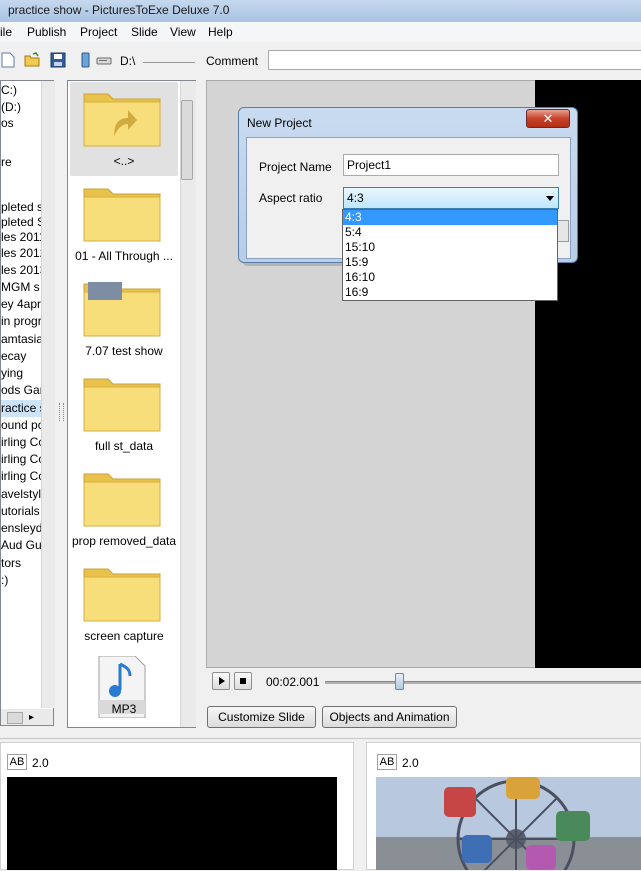 This screenshot has height=871, width=641. What do you see at coordinates (98, 32) in the screenshot?
I see `menu-project: Project` at bounding box center [98, 32].